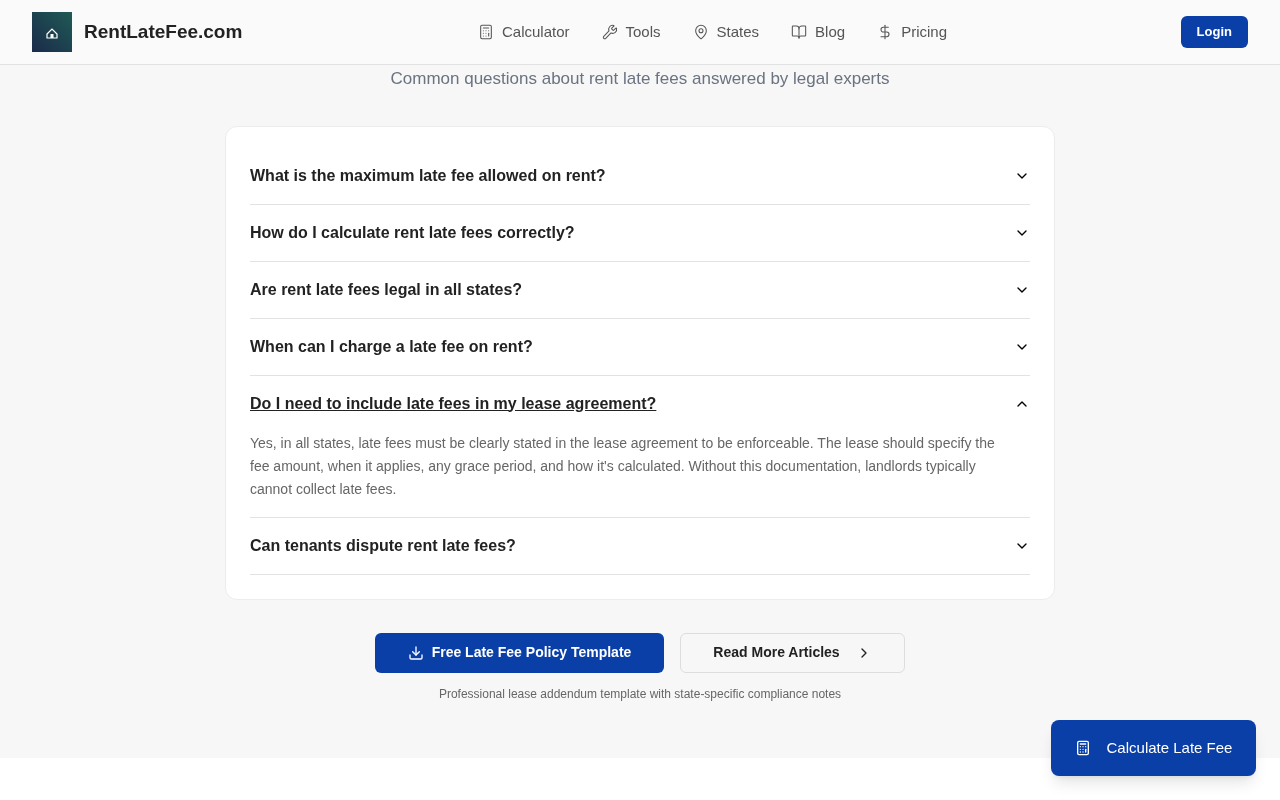 This screenshot has width=1280, height=800. What do you see at coordinates (640, 79) in the screenshot?
I see `section-subtitle: Common questions about rent late fees answered by legal experts` at bounding box center [640, 79].